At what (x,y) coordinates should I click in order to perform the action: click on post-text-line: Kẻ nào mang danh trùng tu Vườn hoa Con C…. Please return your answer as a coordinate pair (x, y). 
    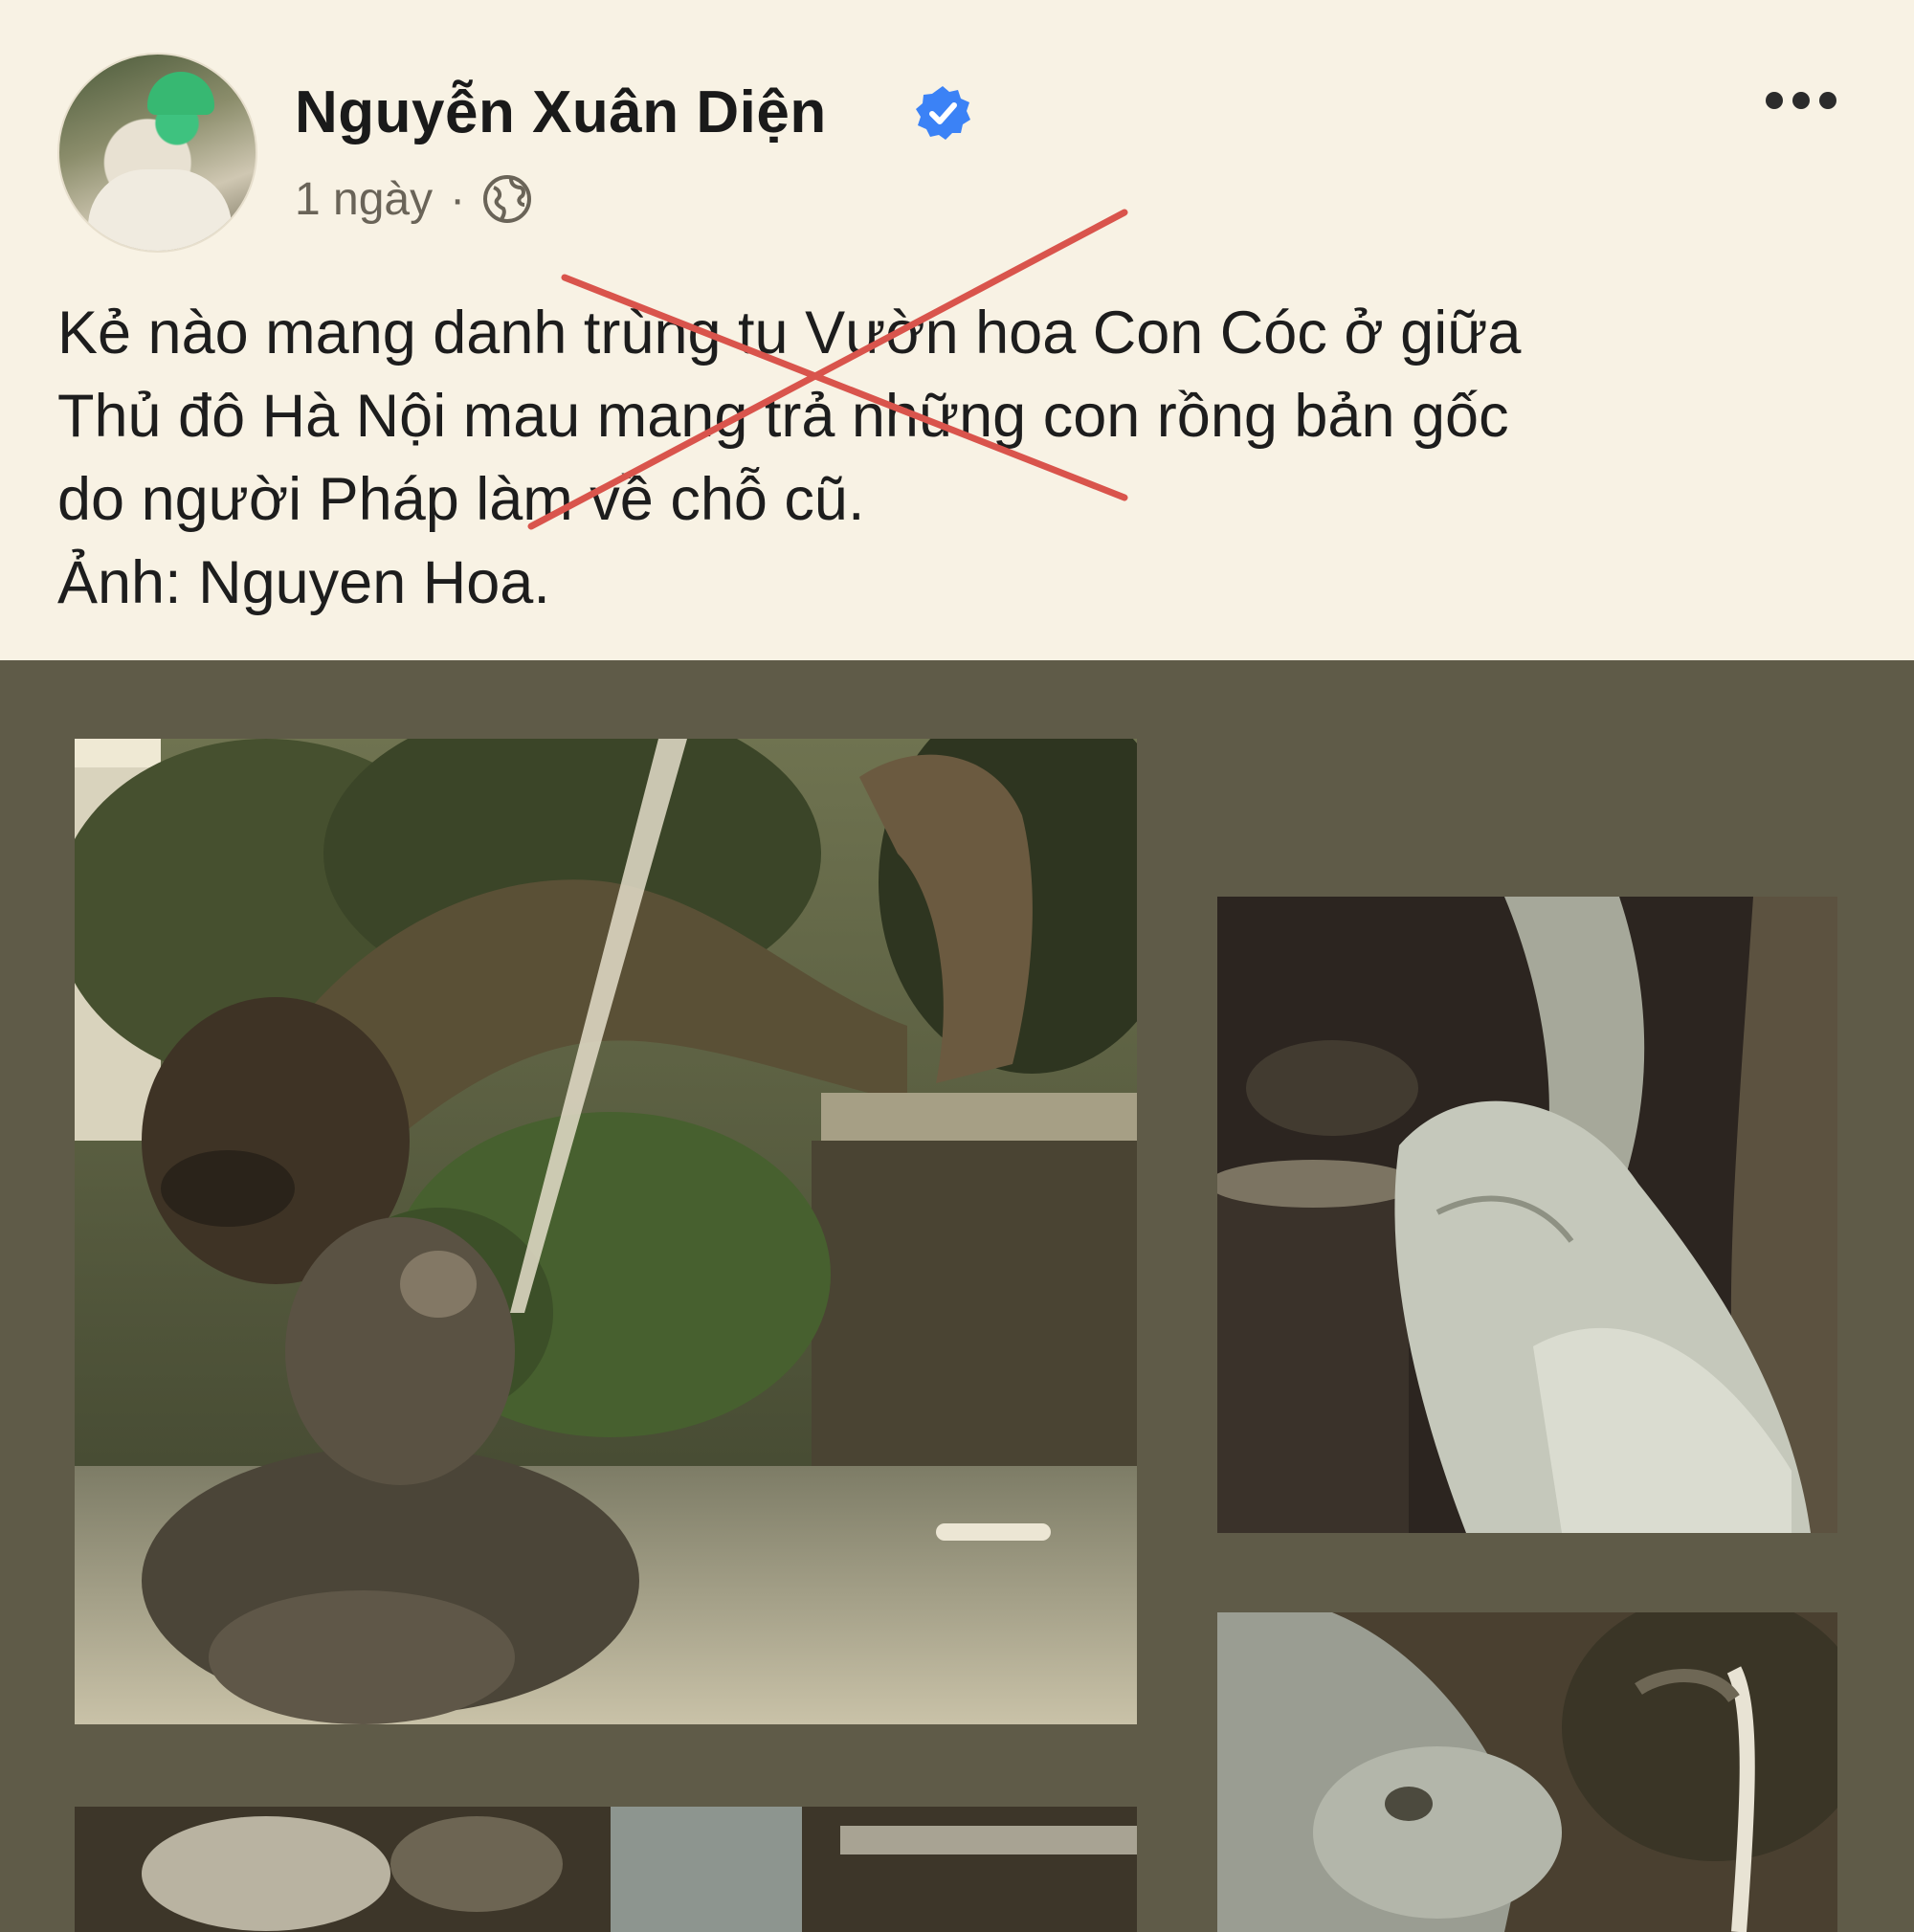
    Looking at the image, I should click on (789, 333).